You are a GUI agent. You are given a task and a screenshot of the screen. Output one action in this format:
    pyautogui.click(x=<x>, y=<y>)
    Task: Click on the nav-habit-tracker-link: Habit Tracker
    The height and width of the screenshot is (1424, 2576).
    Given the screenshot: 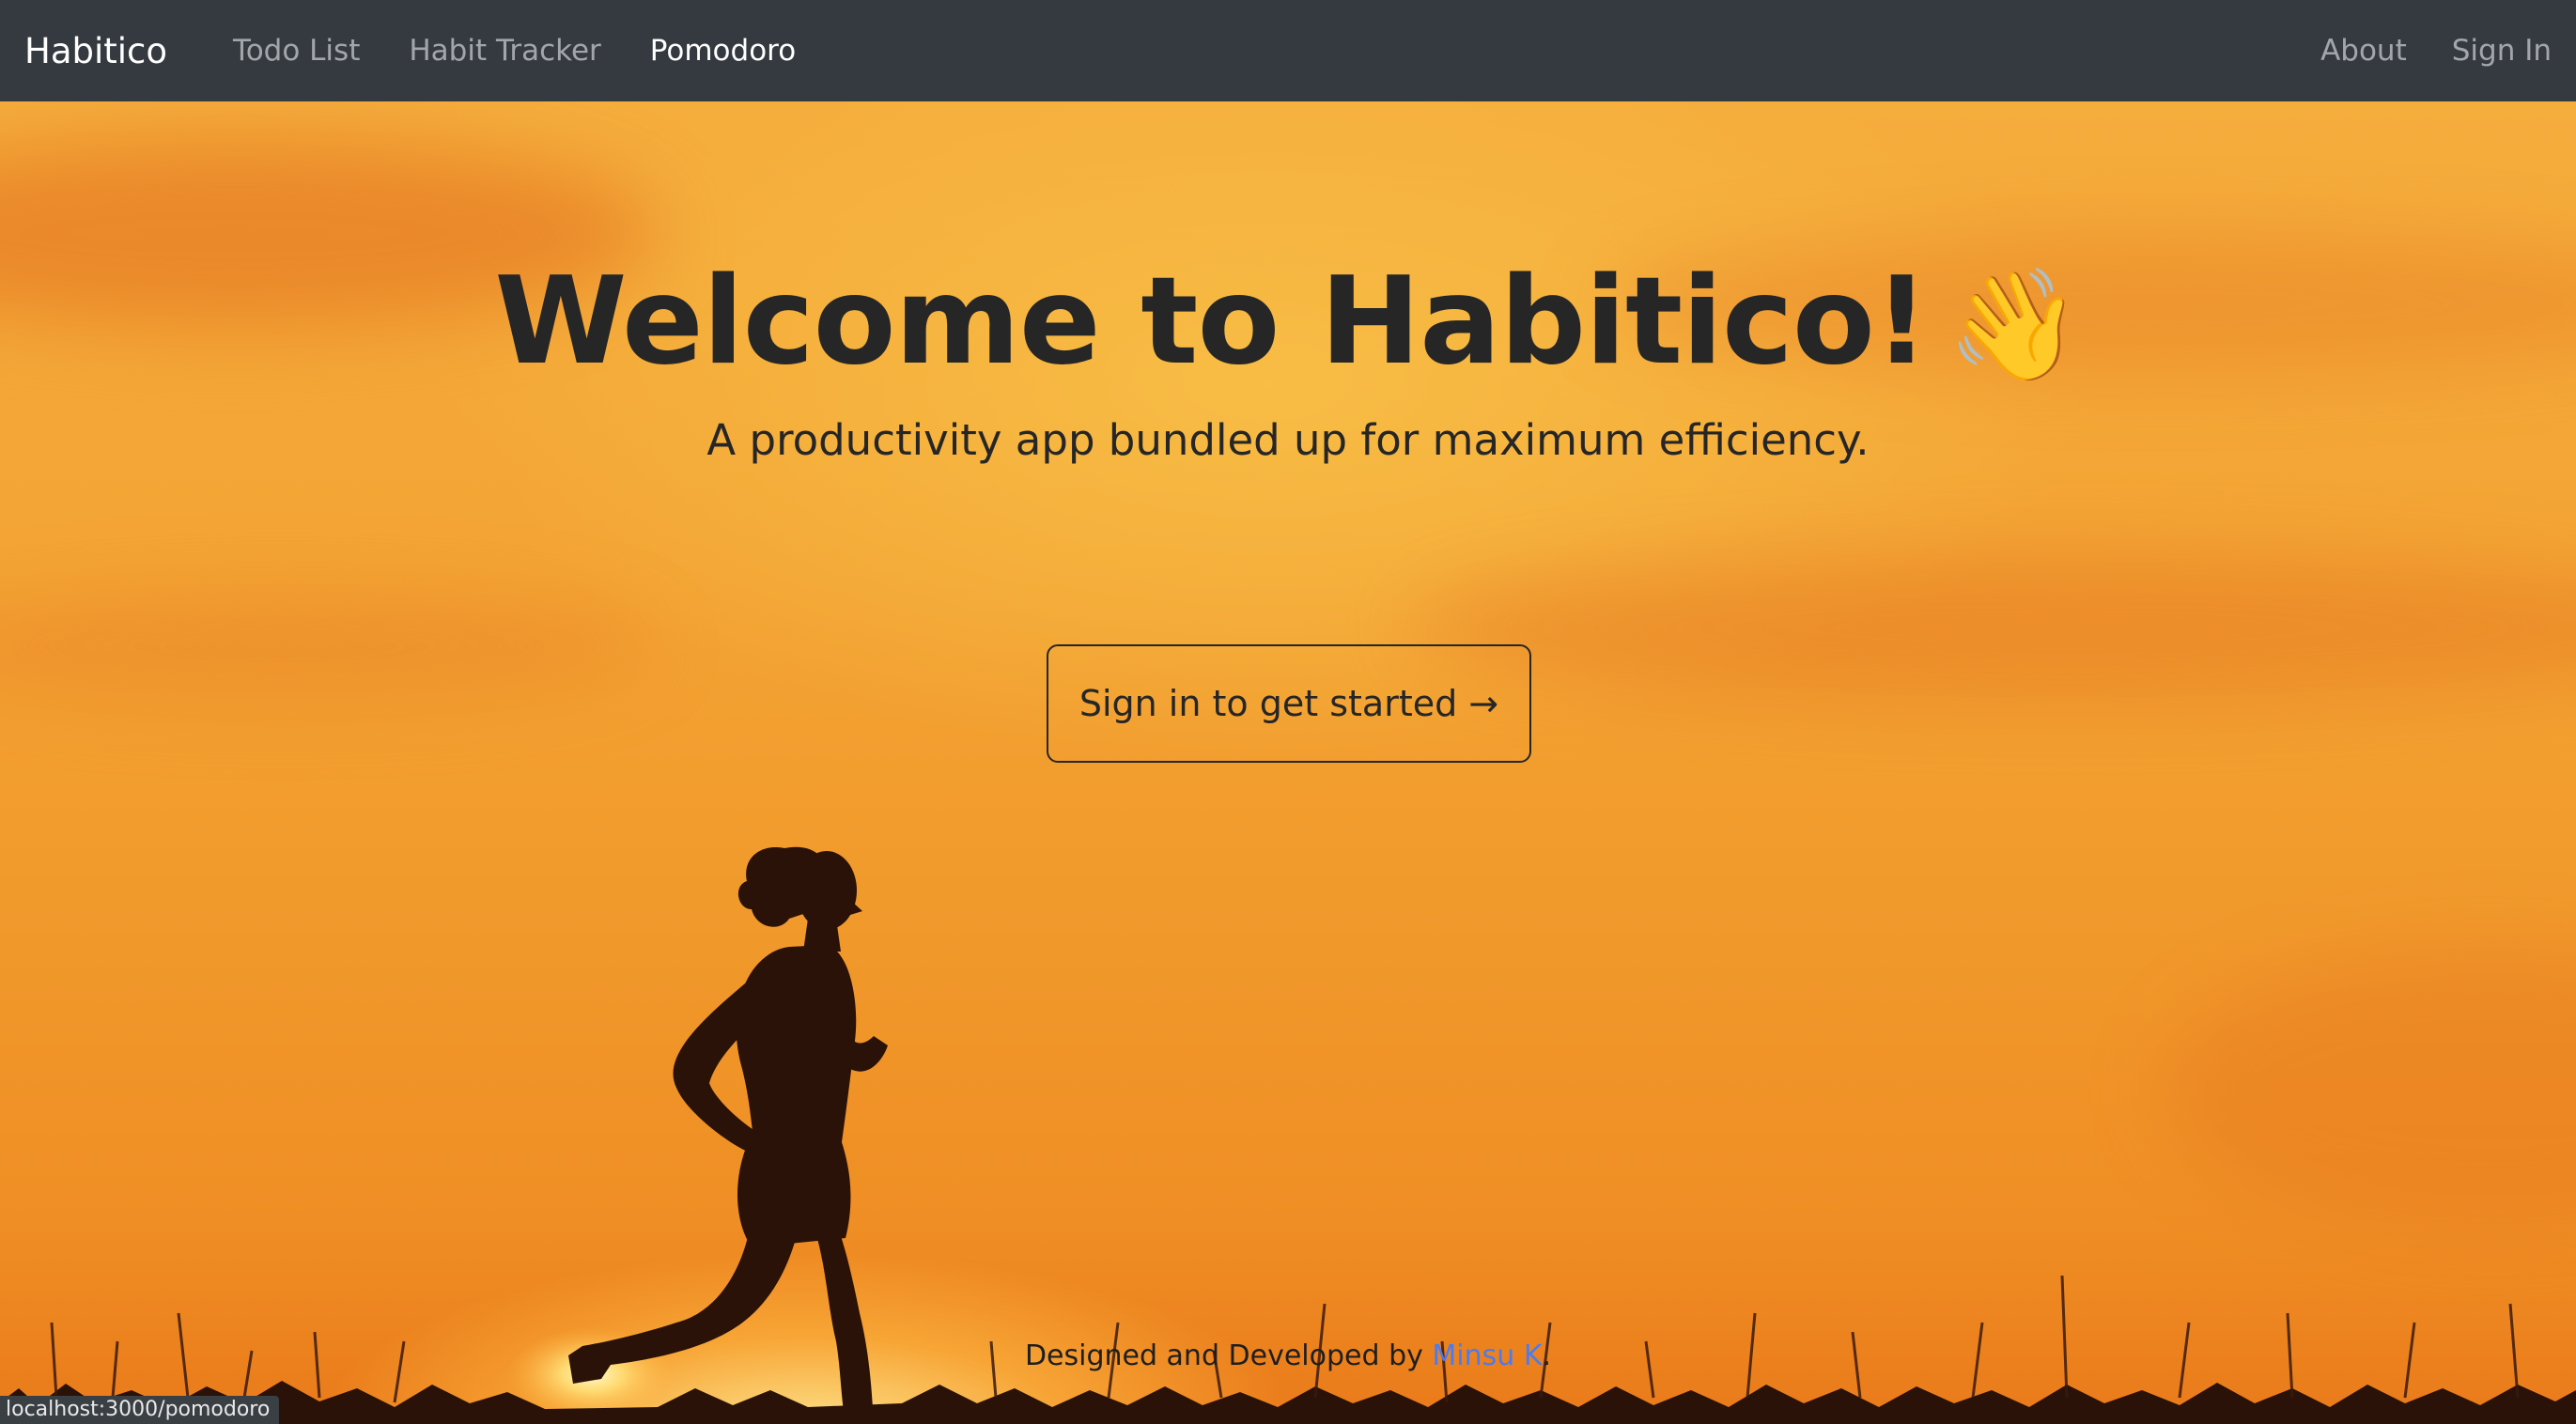 What is the action you would take?
    pyautogui.click(x=504, y=51)
    